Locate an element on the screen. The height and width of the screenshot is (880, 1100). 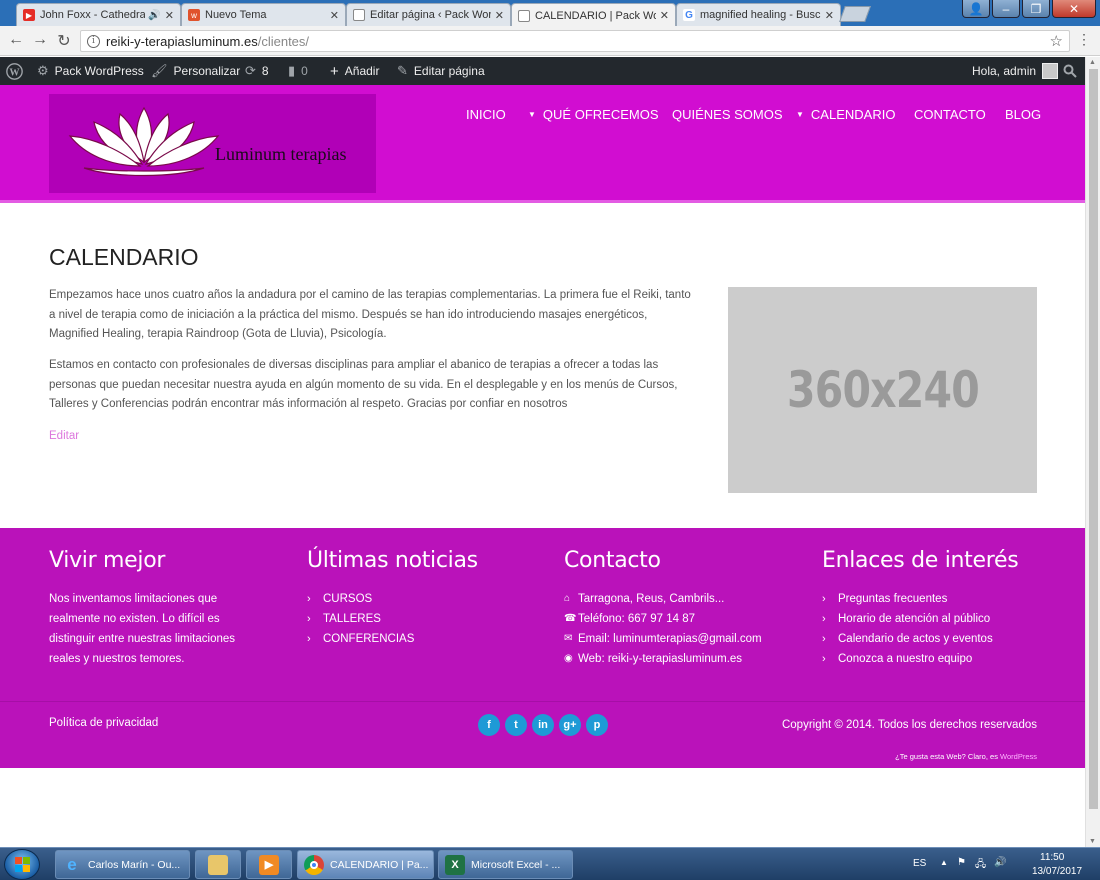
add-new-label: Añadir is located at coordinates (362, 71).